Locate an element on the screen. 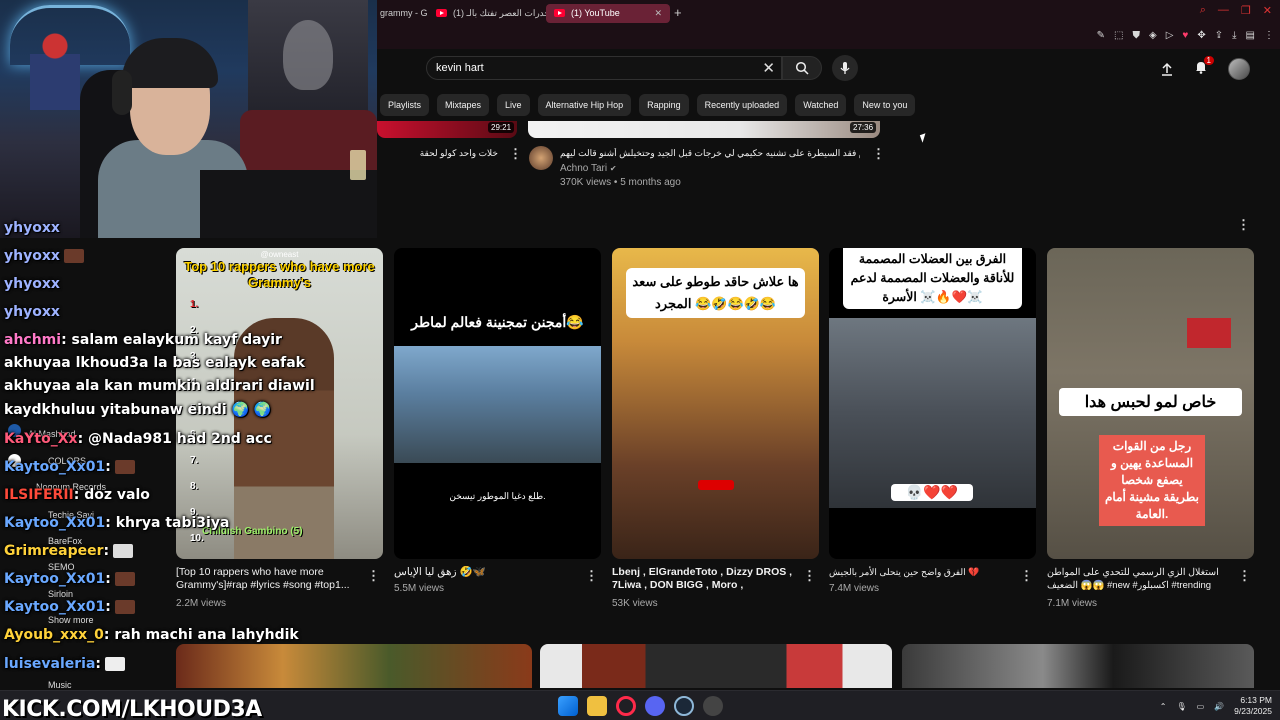 Image resolution: width=1280 pixels, height=720 pixels. microphone-icon: 🎙 is located at coordinates (1181, 706).